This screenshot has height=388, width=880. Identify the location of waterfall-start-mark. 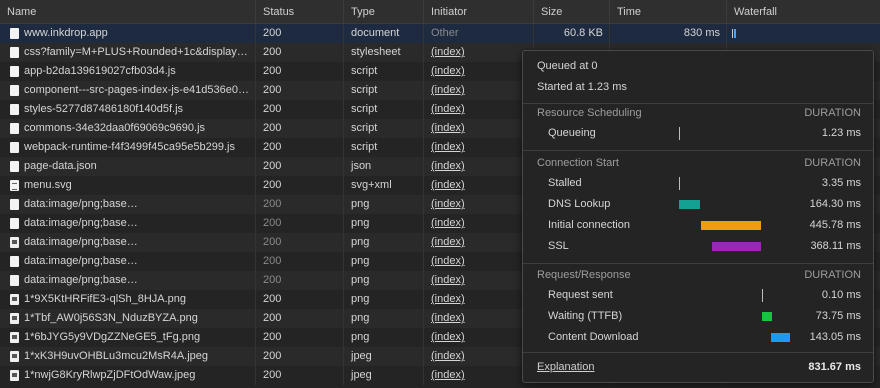
(732, 33).